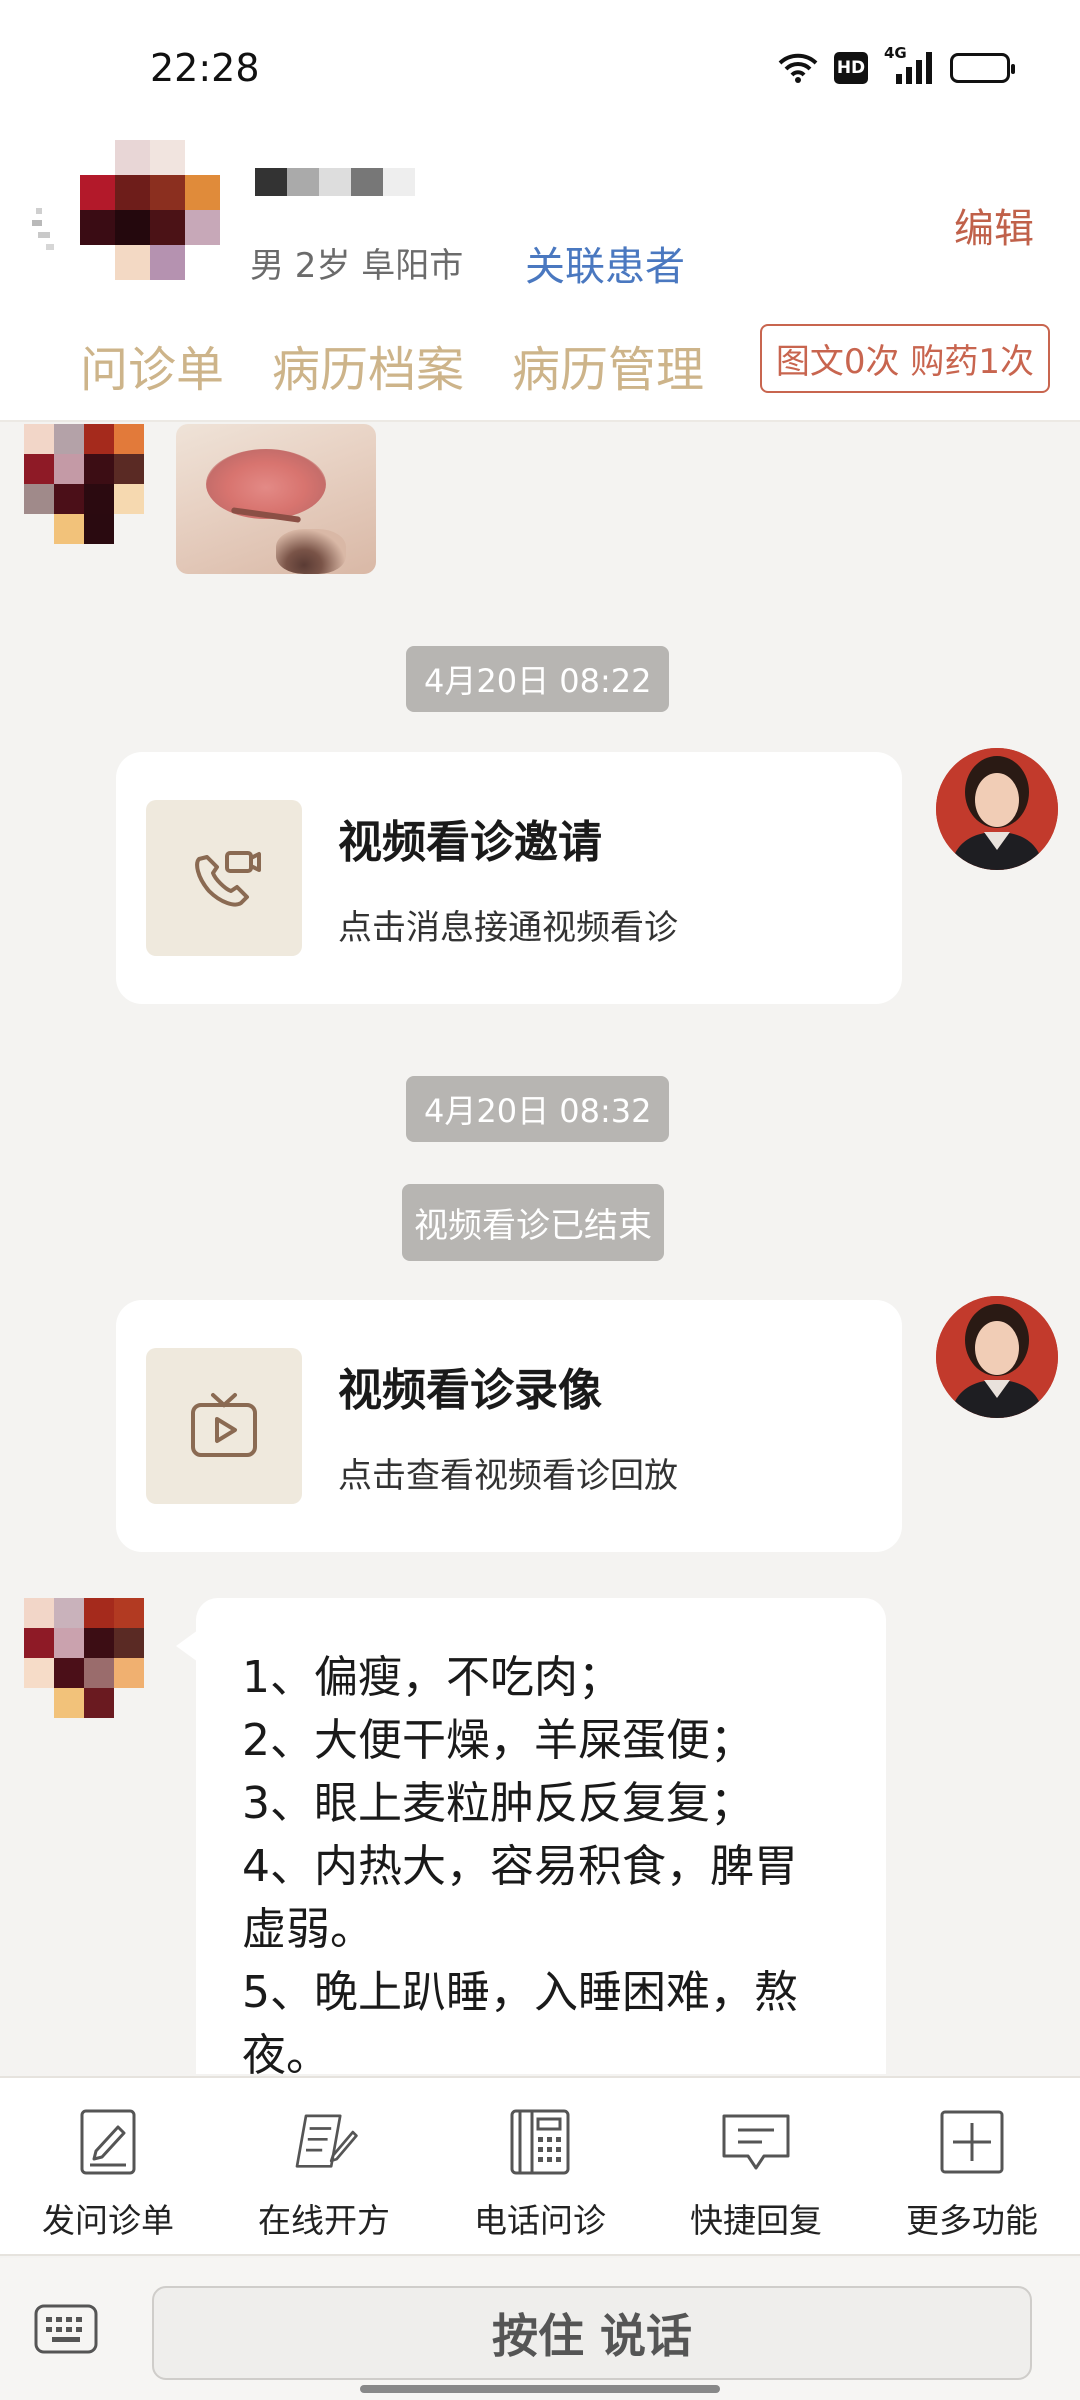 The width and height of the screenshot is (1080, 2400). Describe the element at coordinates (152, 365) in the screenshot. I see `tab-inquiry-form: 问诊单` at that location.